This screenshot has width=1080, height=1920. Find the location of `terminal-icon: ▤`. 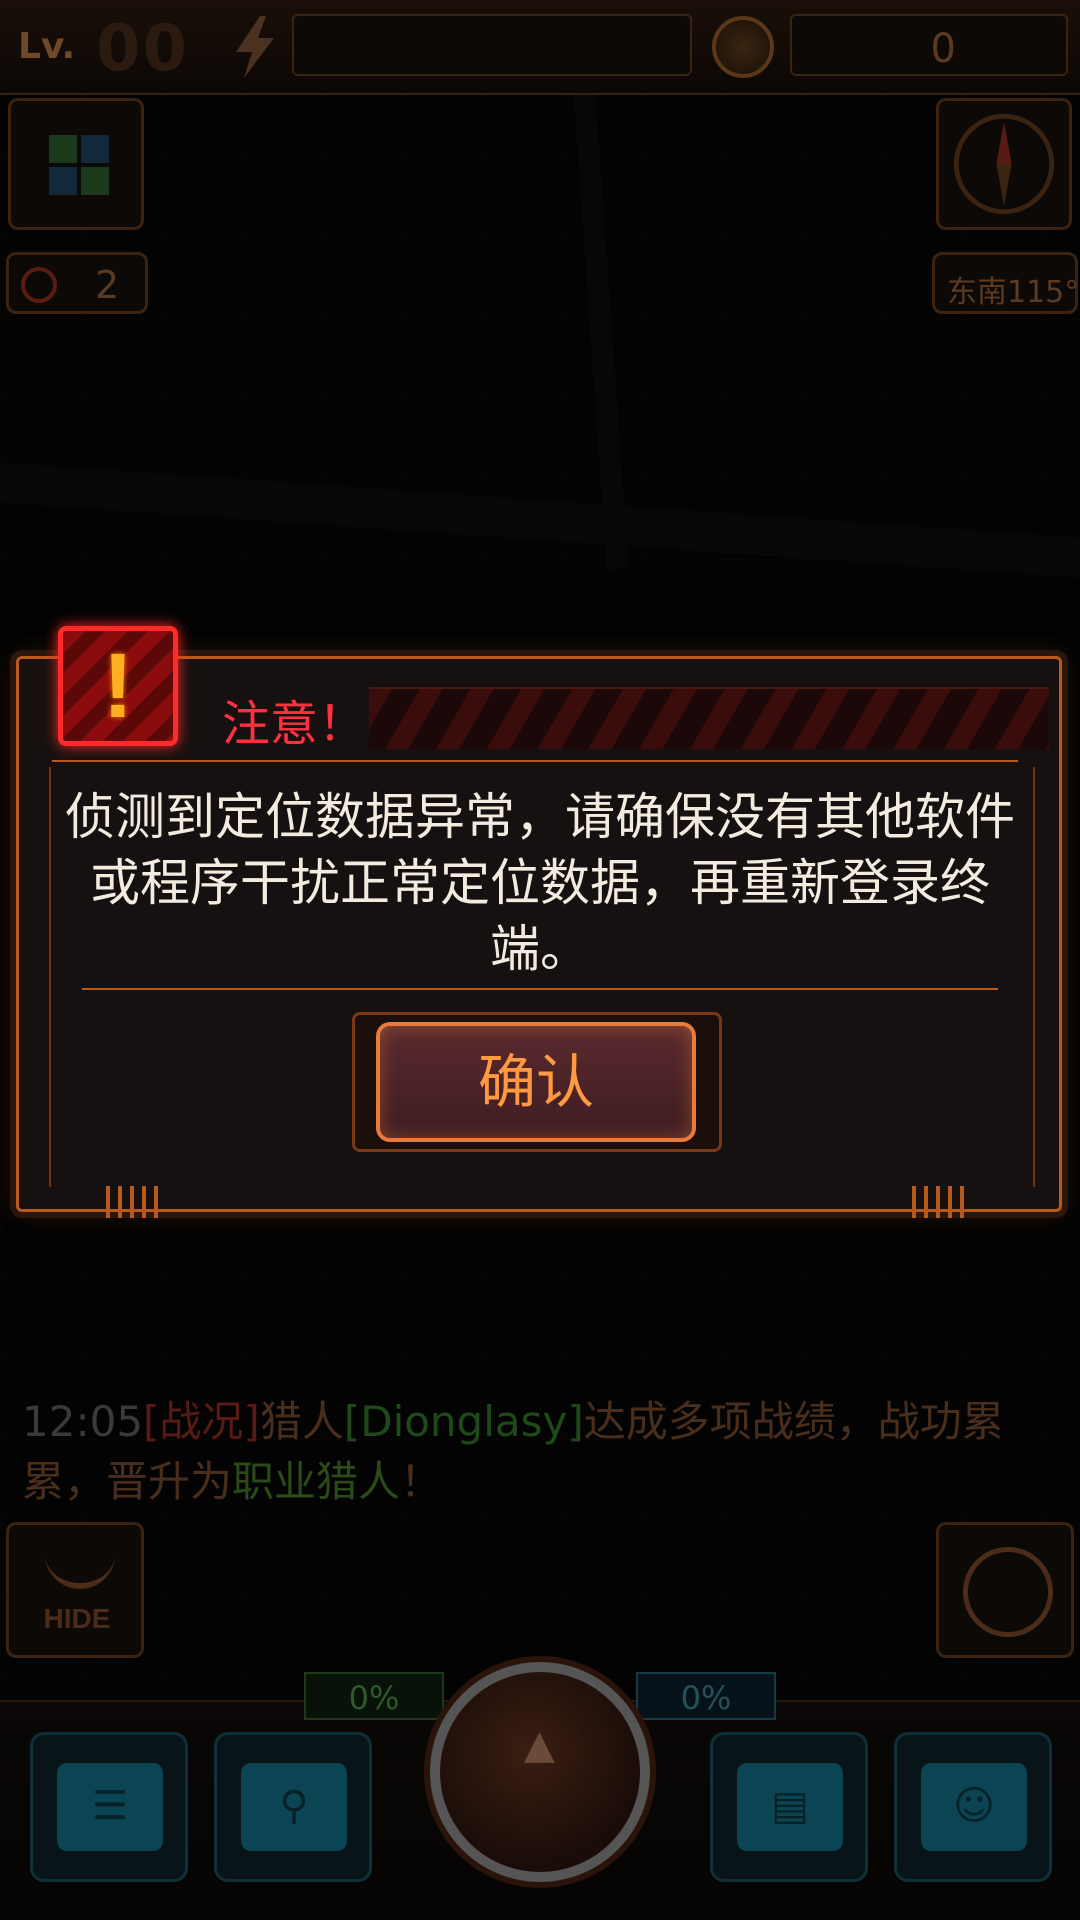

terminal-icon: ▤ is located at coordinates (790, 1807).